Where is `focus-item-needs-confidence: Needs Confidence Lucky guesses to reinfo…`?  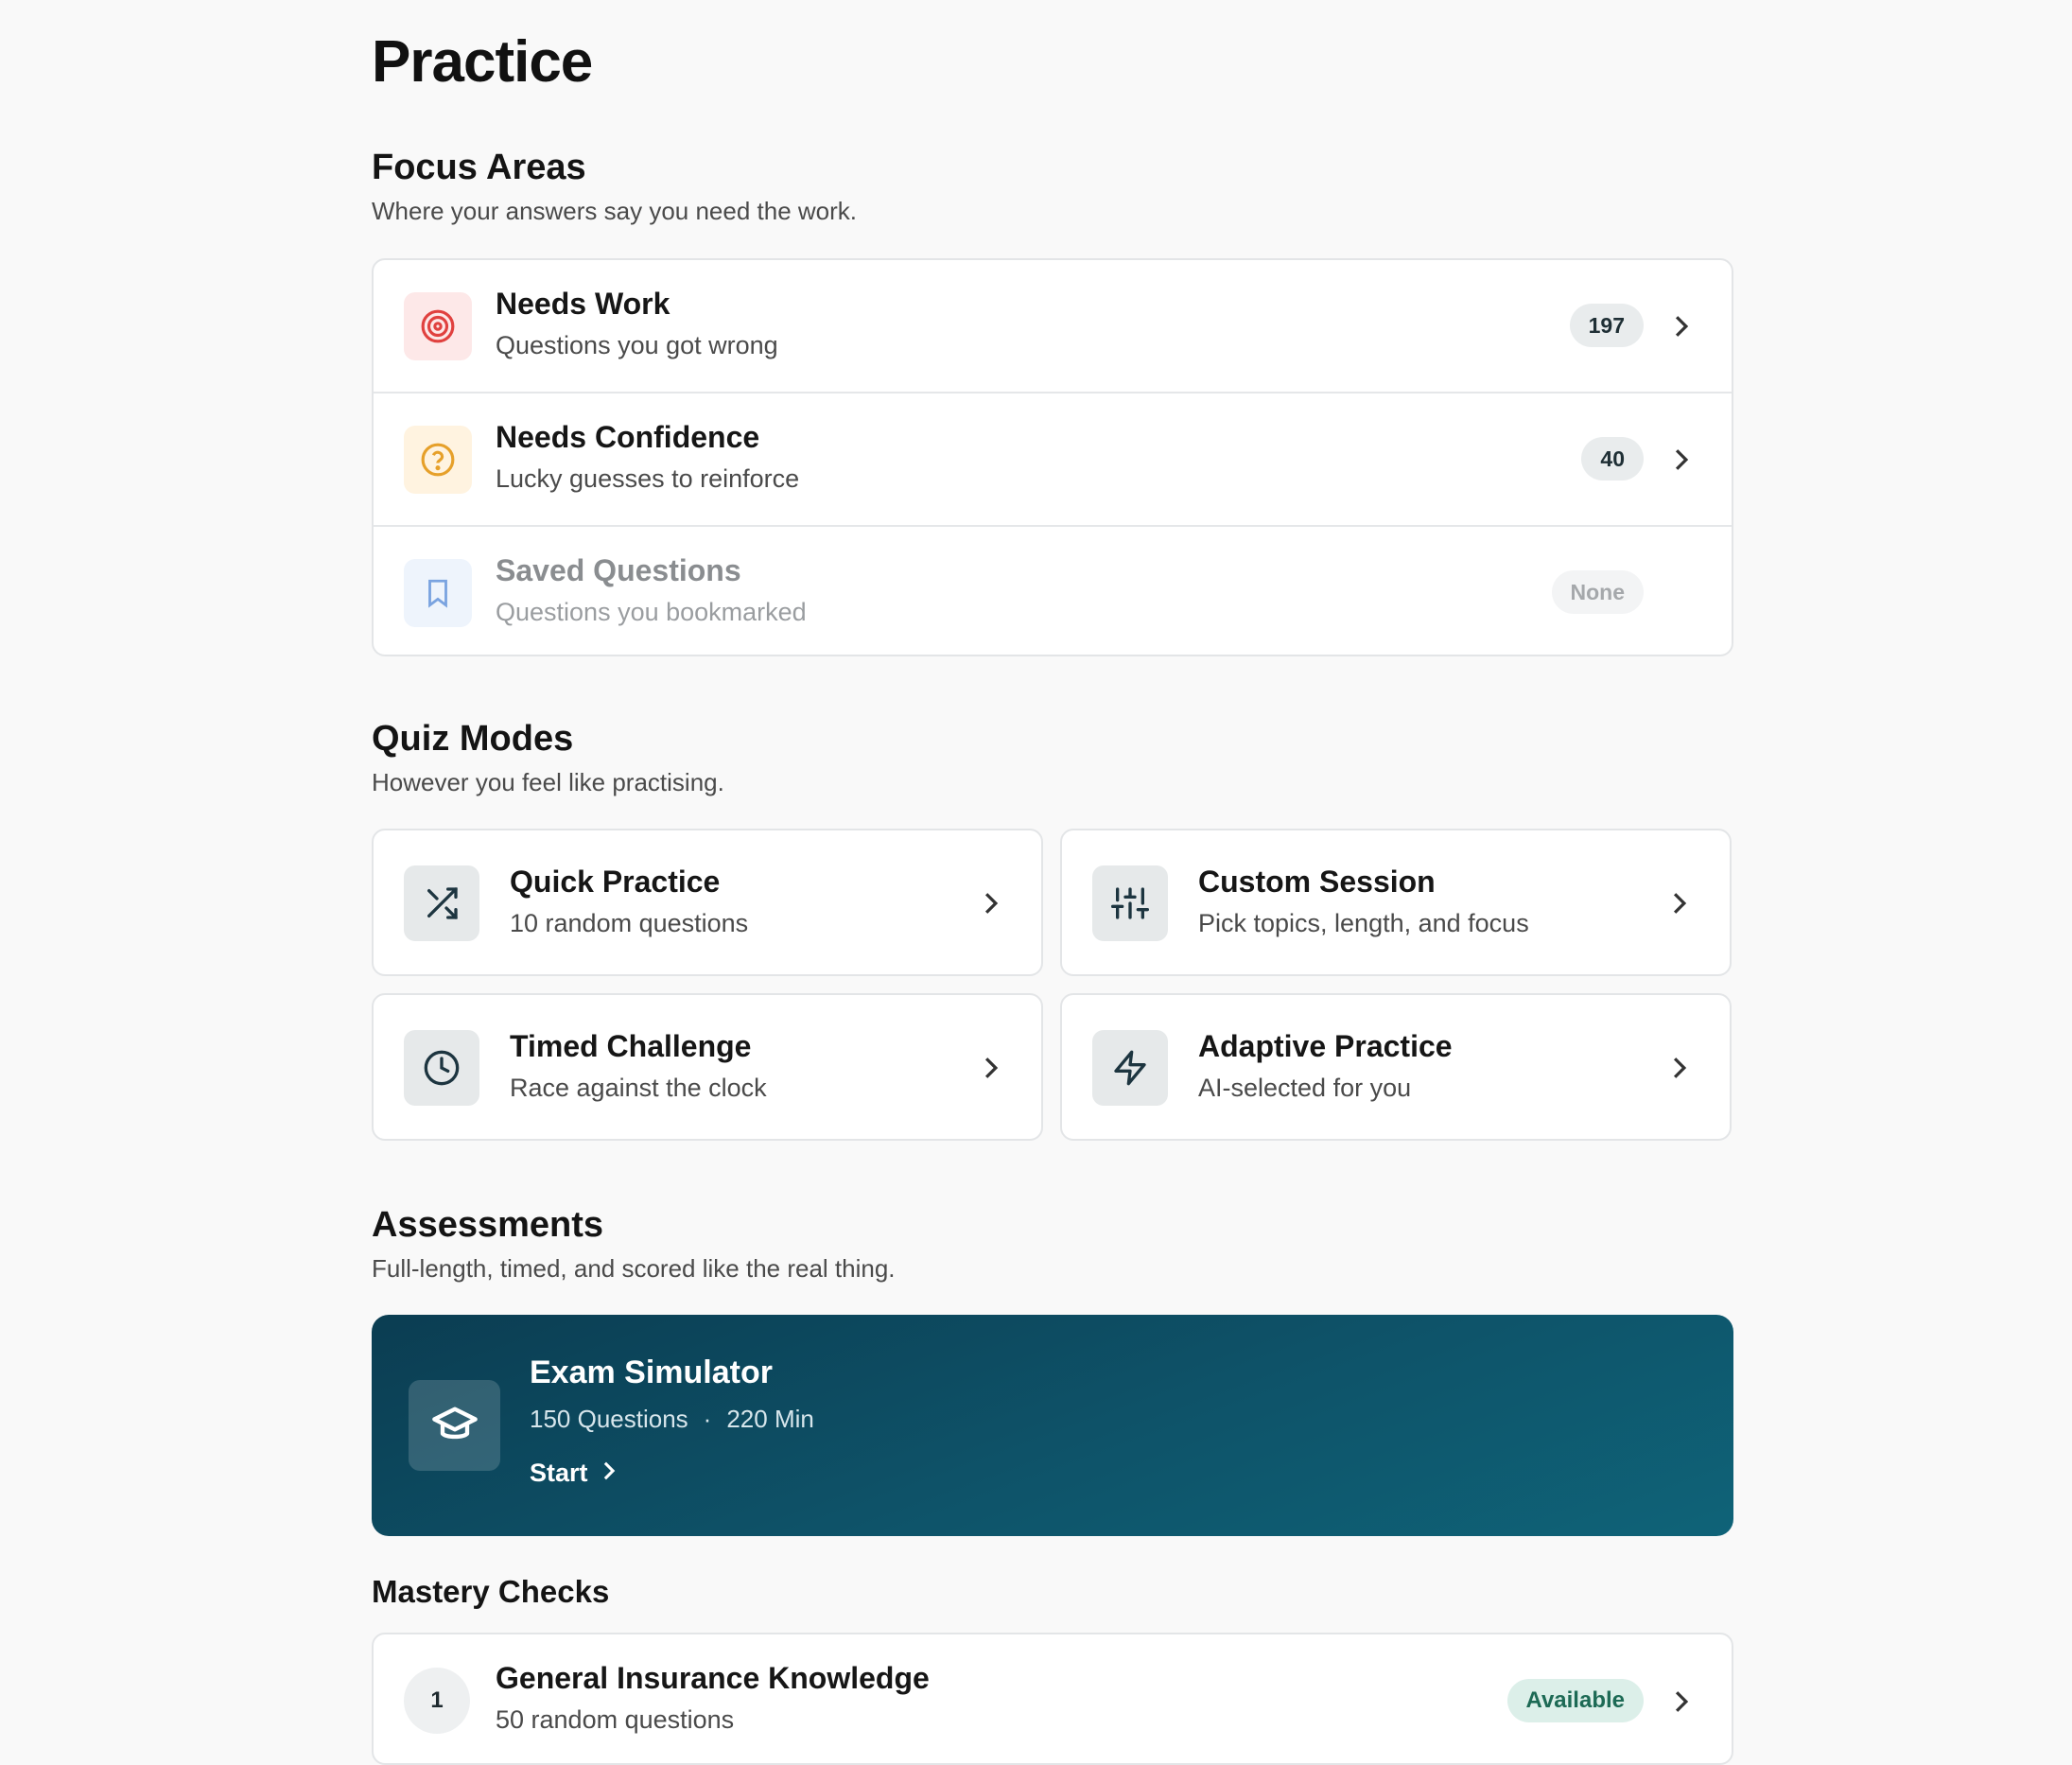 focus-item-needs-confidence: Needs Confidence Lucky guesses to reinfo… is located at coordinates (1053, 459).